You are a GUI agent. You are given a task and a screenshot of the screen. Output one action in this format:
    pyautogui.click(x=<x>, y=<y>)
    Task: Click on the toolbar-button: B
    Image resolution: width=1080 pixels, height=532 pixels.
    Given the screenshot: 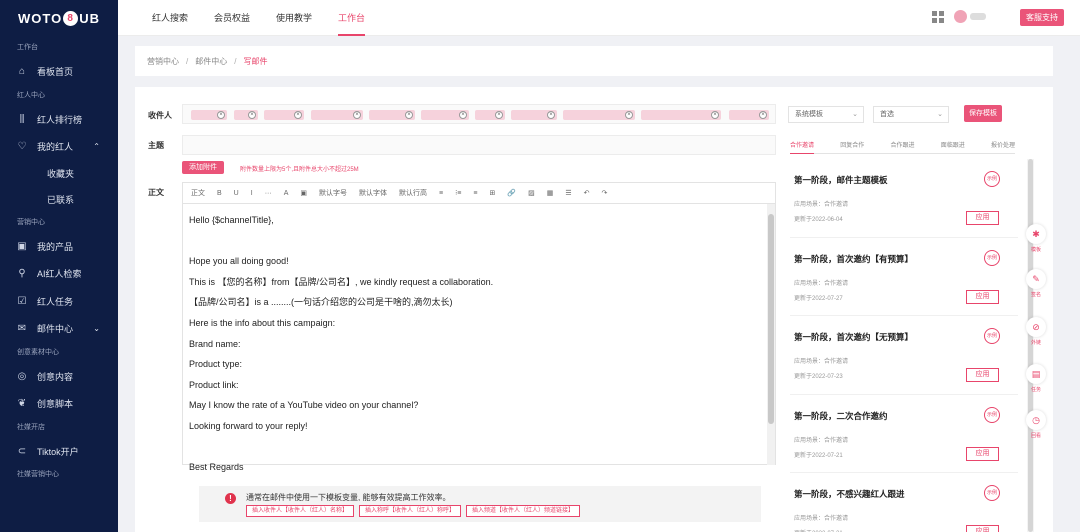 What is the action you would take?
    pyautogui.click(x=219, y=193)
    